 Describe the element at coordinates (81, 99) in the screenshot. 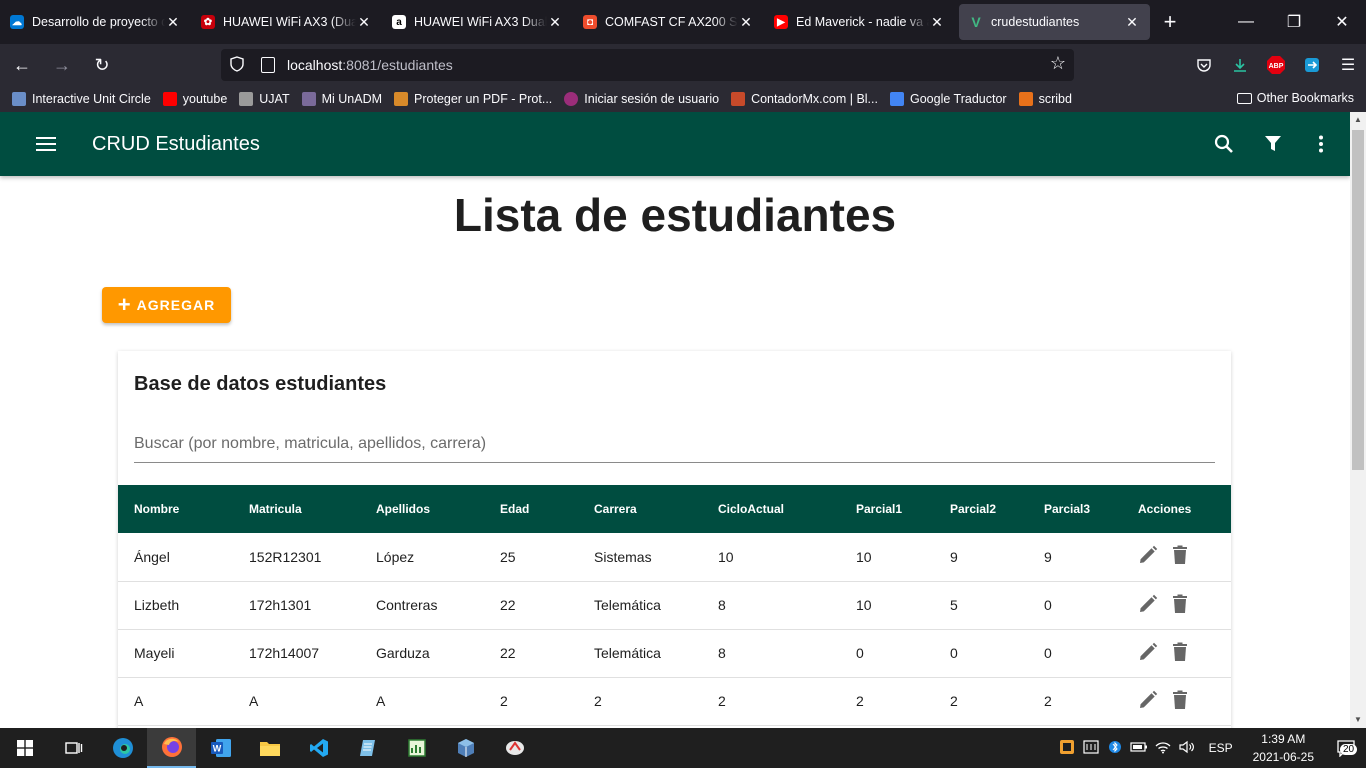

I see `bookmark-item: Interactive Unit Circle` at that location.